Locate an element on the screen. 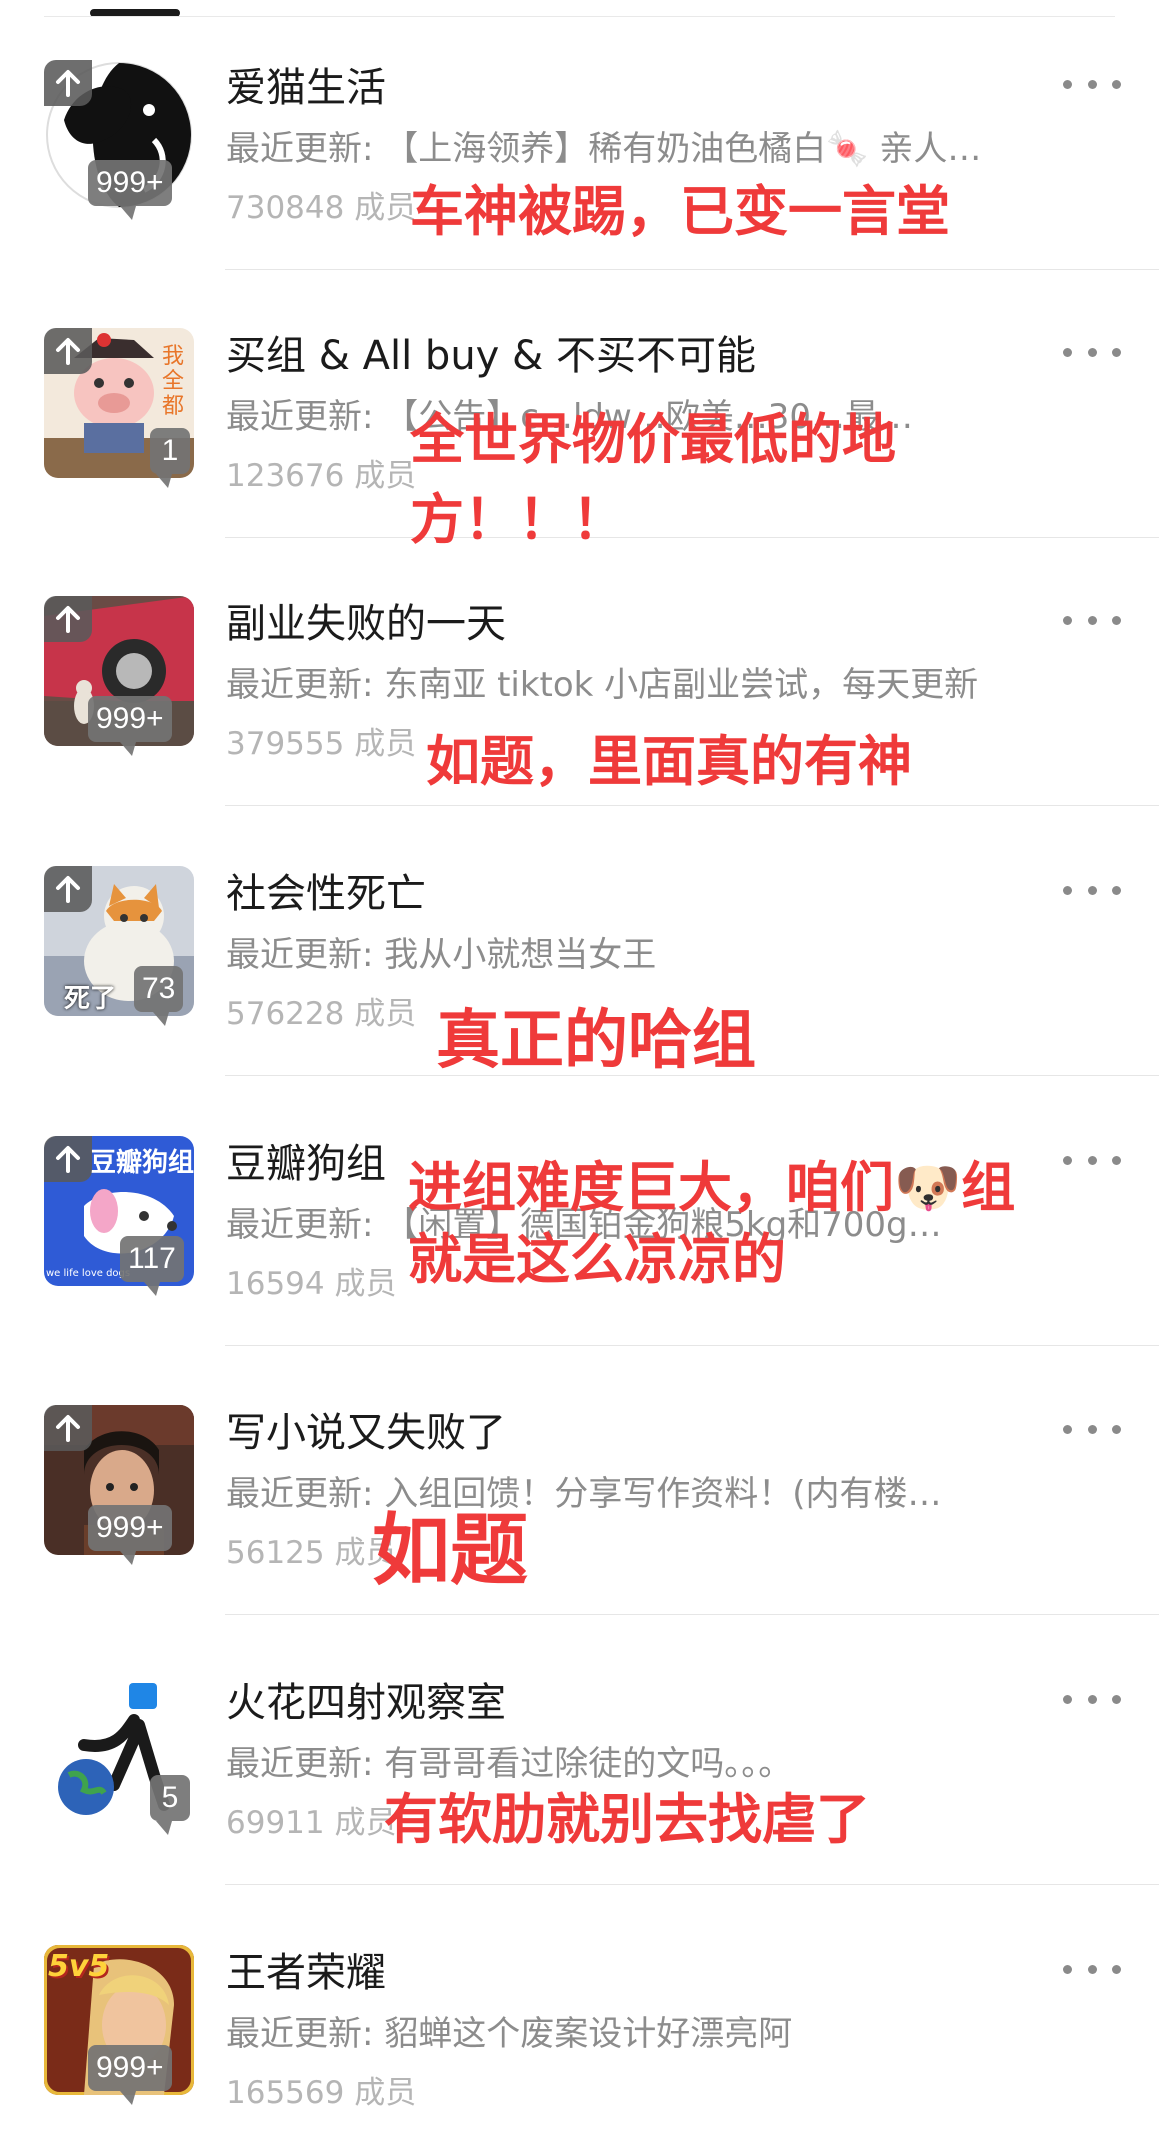  group-title: 副业失败的一天 is located at coordinates (366, 624).